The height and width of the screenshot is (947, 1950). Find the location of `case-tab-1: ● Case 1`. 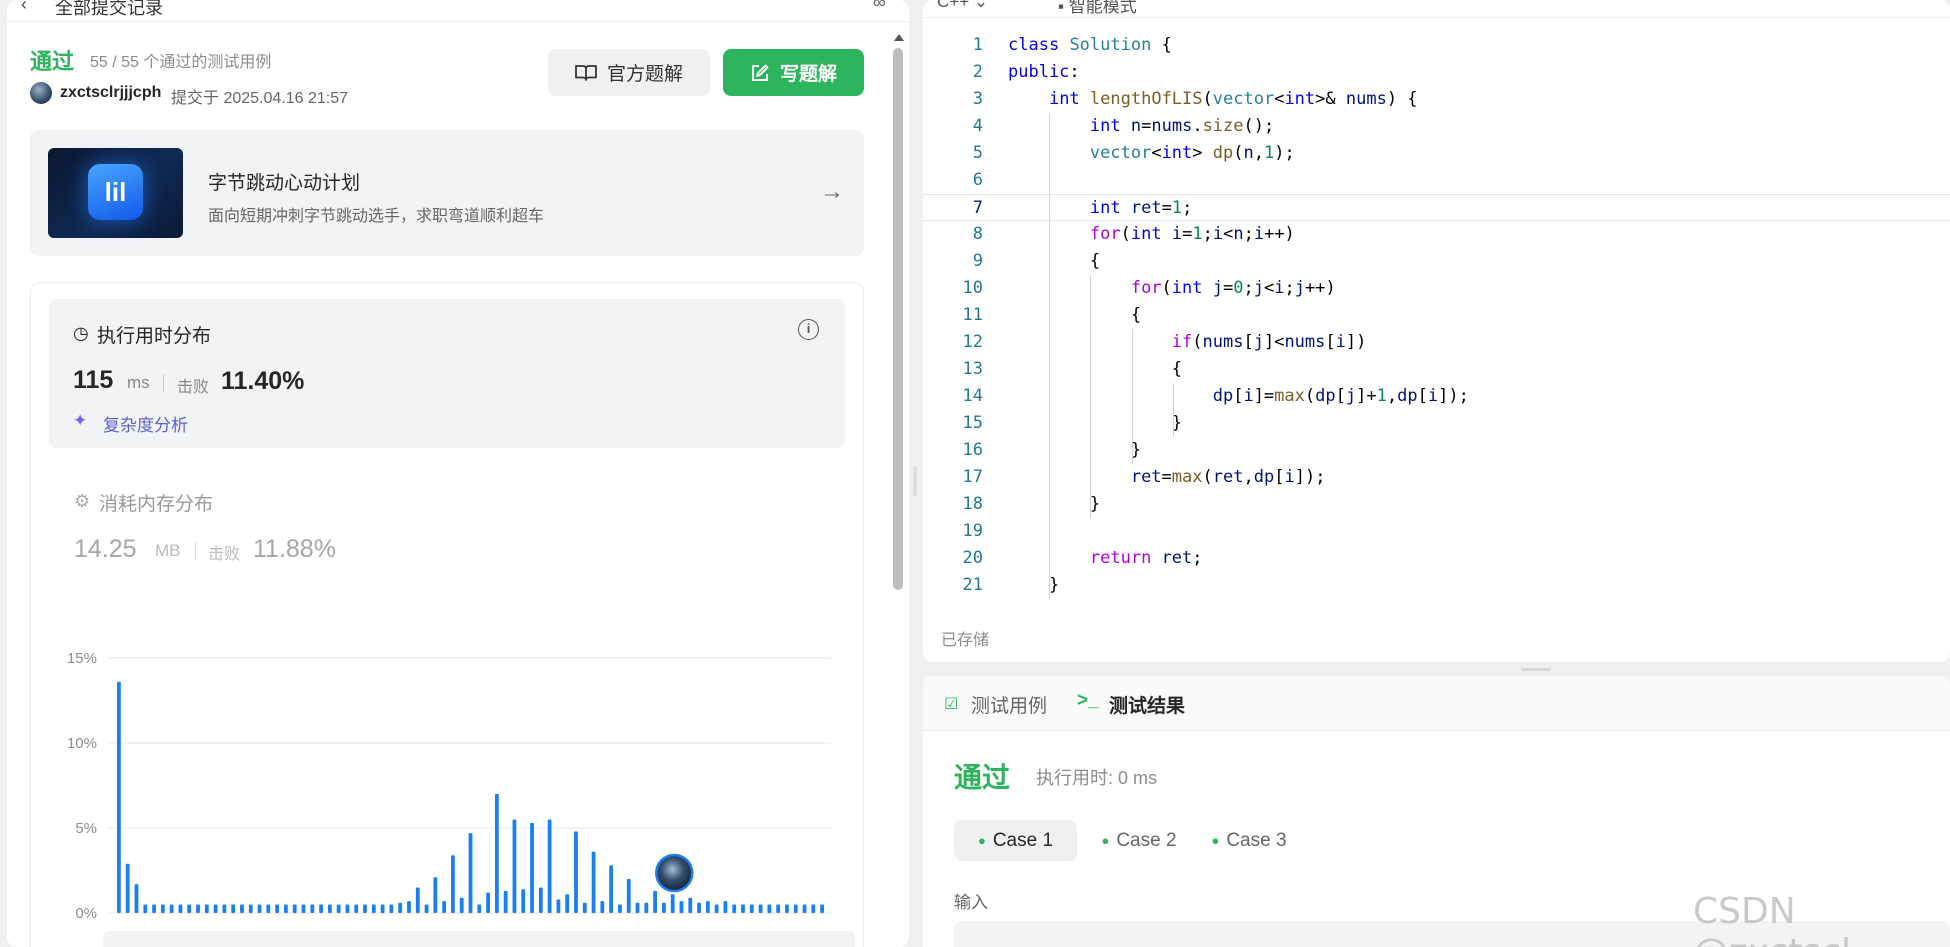

case-tab-1: ● Case 1 is located at coordinates (1015, 840).